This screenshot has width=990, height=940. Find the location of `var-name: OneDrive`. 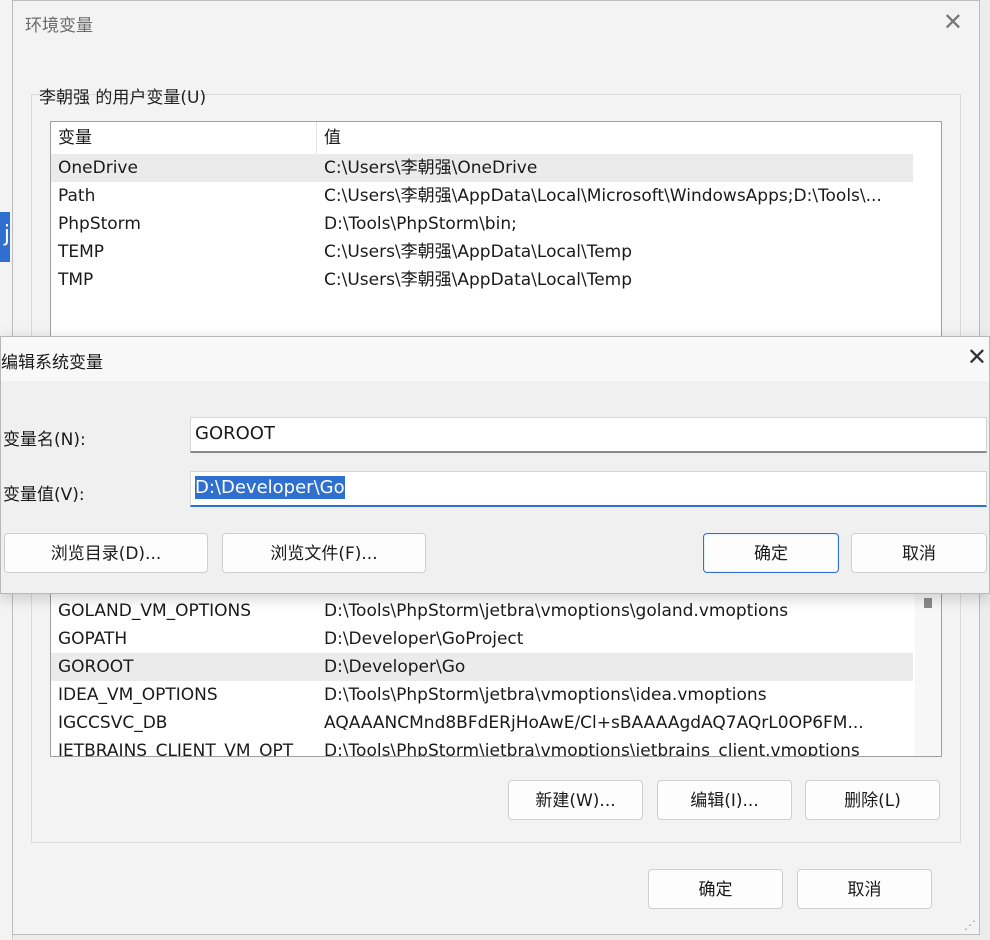

var-name: OneDrive is located at coordinates (98, 168).